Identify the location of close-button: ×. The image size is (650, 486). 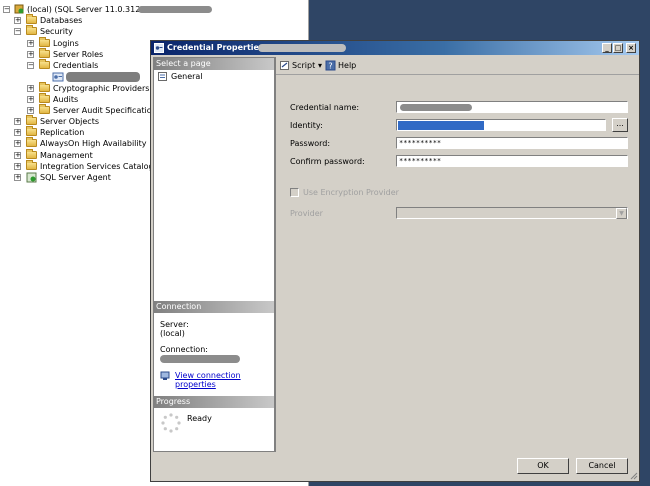
(631, 48).